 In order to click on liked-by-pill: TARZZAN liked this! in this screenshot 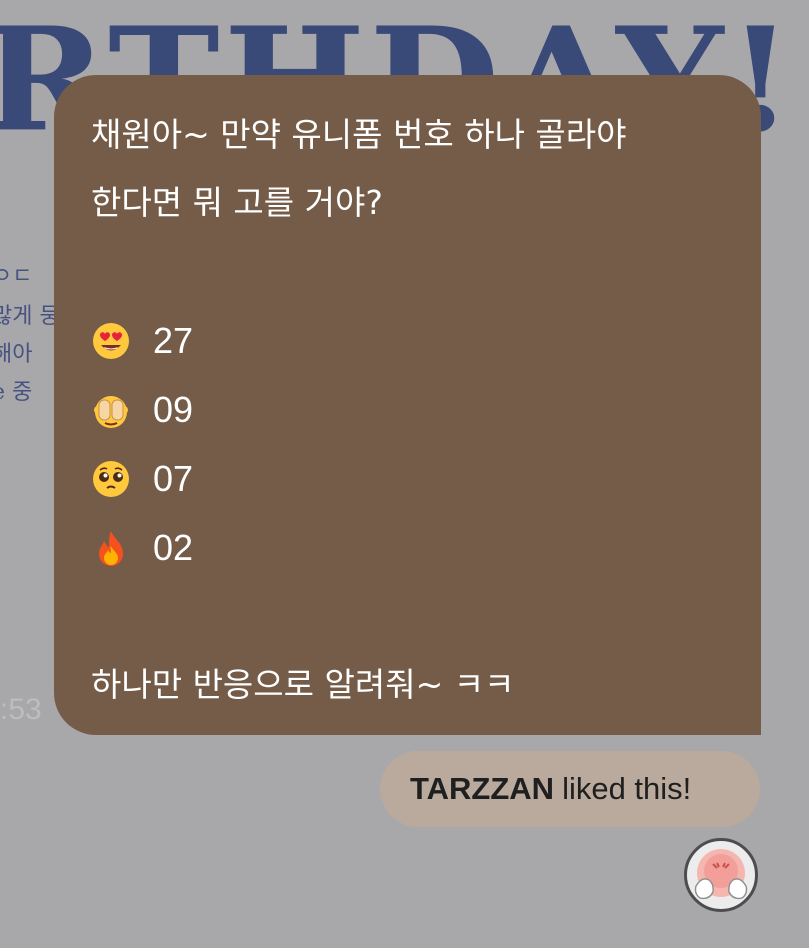, I will do `click(570, 789)`.